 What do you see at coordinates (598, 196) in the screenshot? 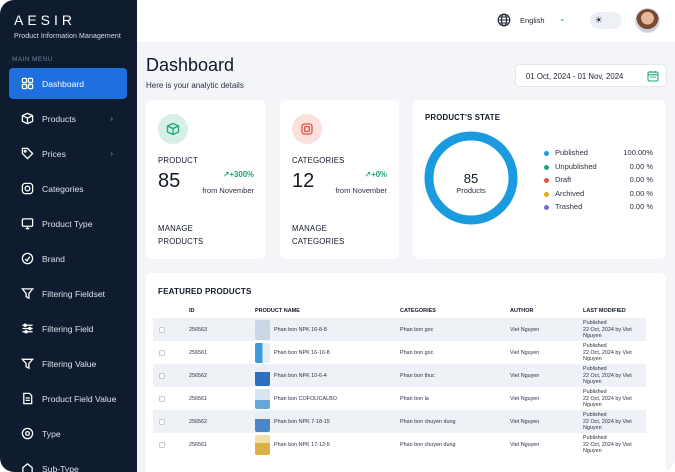
I see `legend-item: Archived 0.00 %` at bounding box center [598, 196].